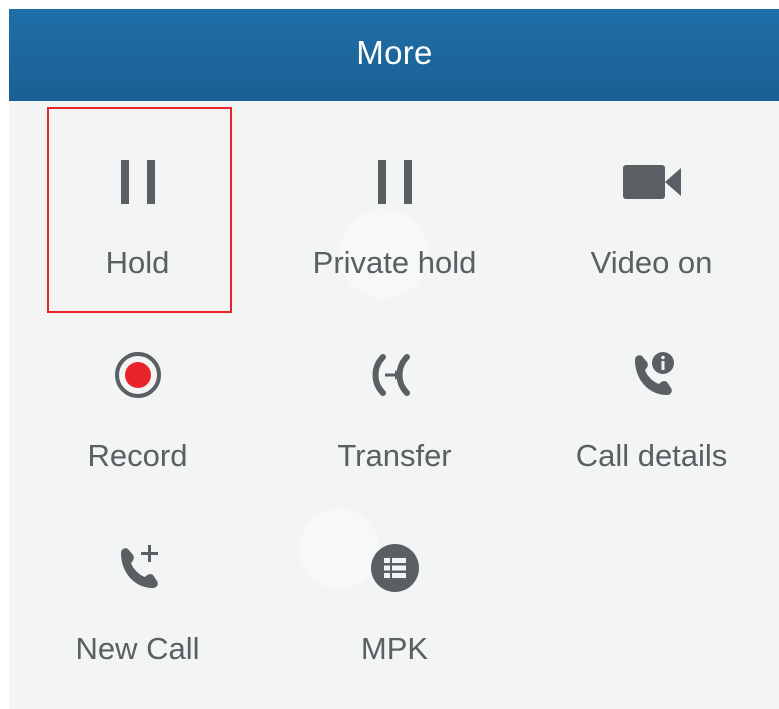 The image size is (779, 709). Describe the element at coordinates (651, 182) in the screenshot. I see `video-camera-icon` at that location.